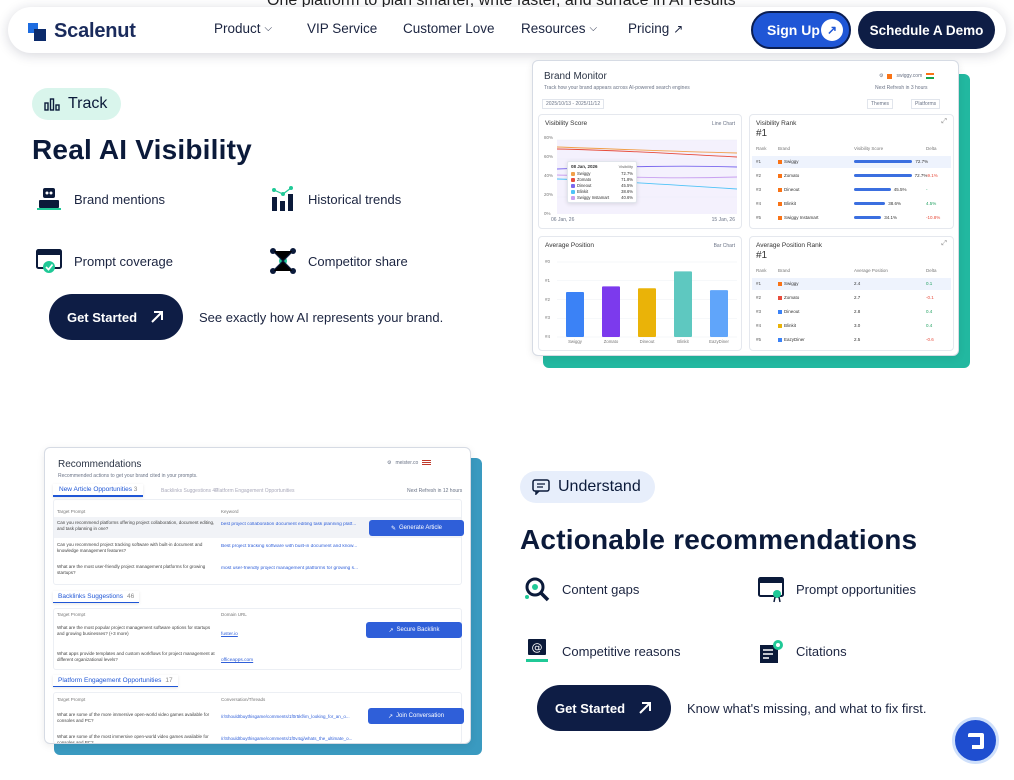  I want to click on domain-url-link: fuster.io, so click(229, 634).